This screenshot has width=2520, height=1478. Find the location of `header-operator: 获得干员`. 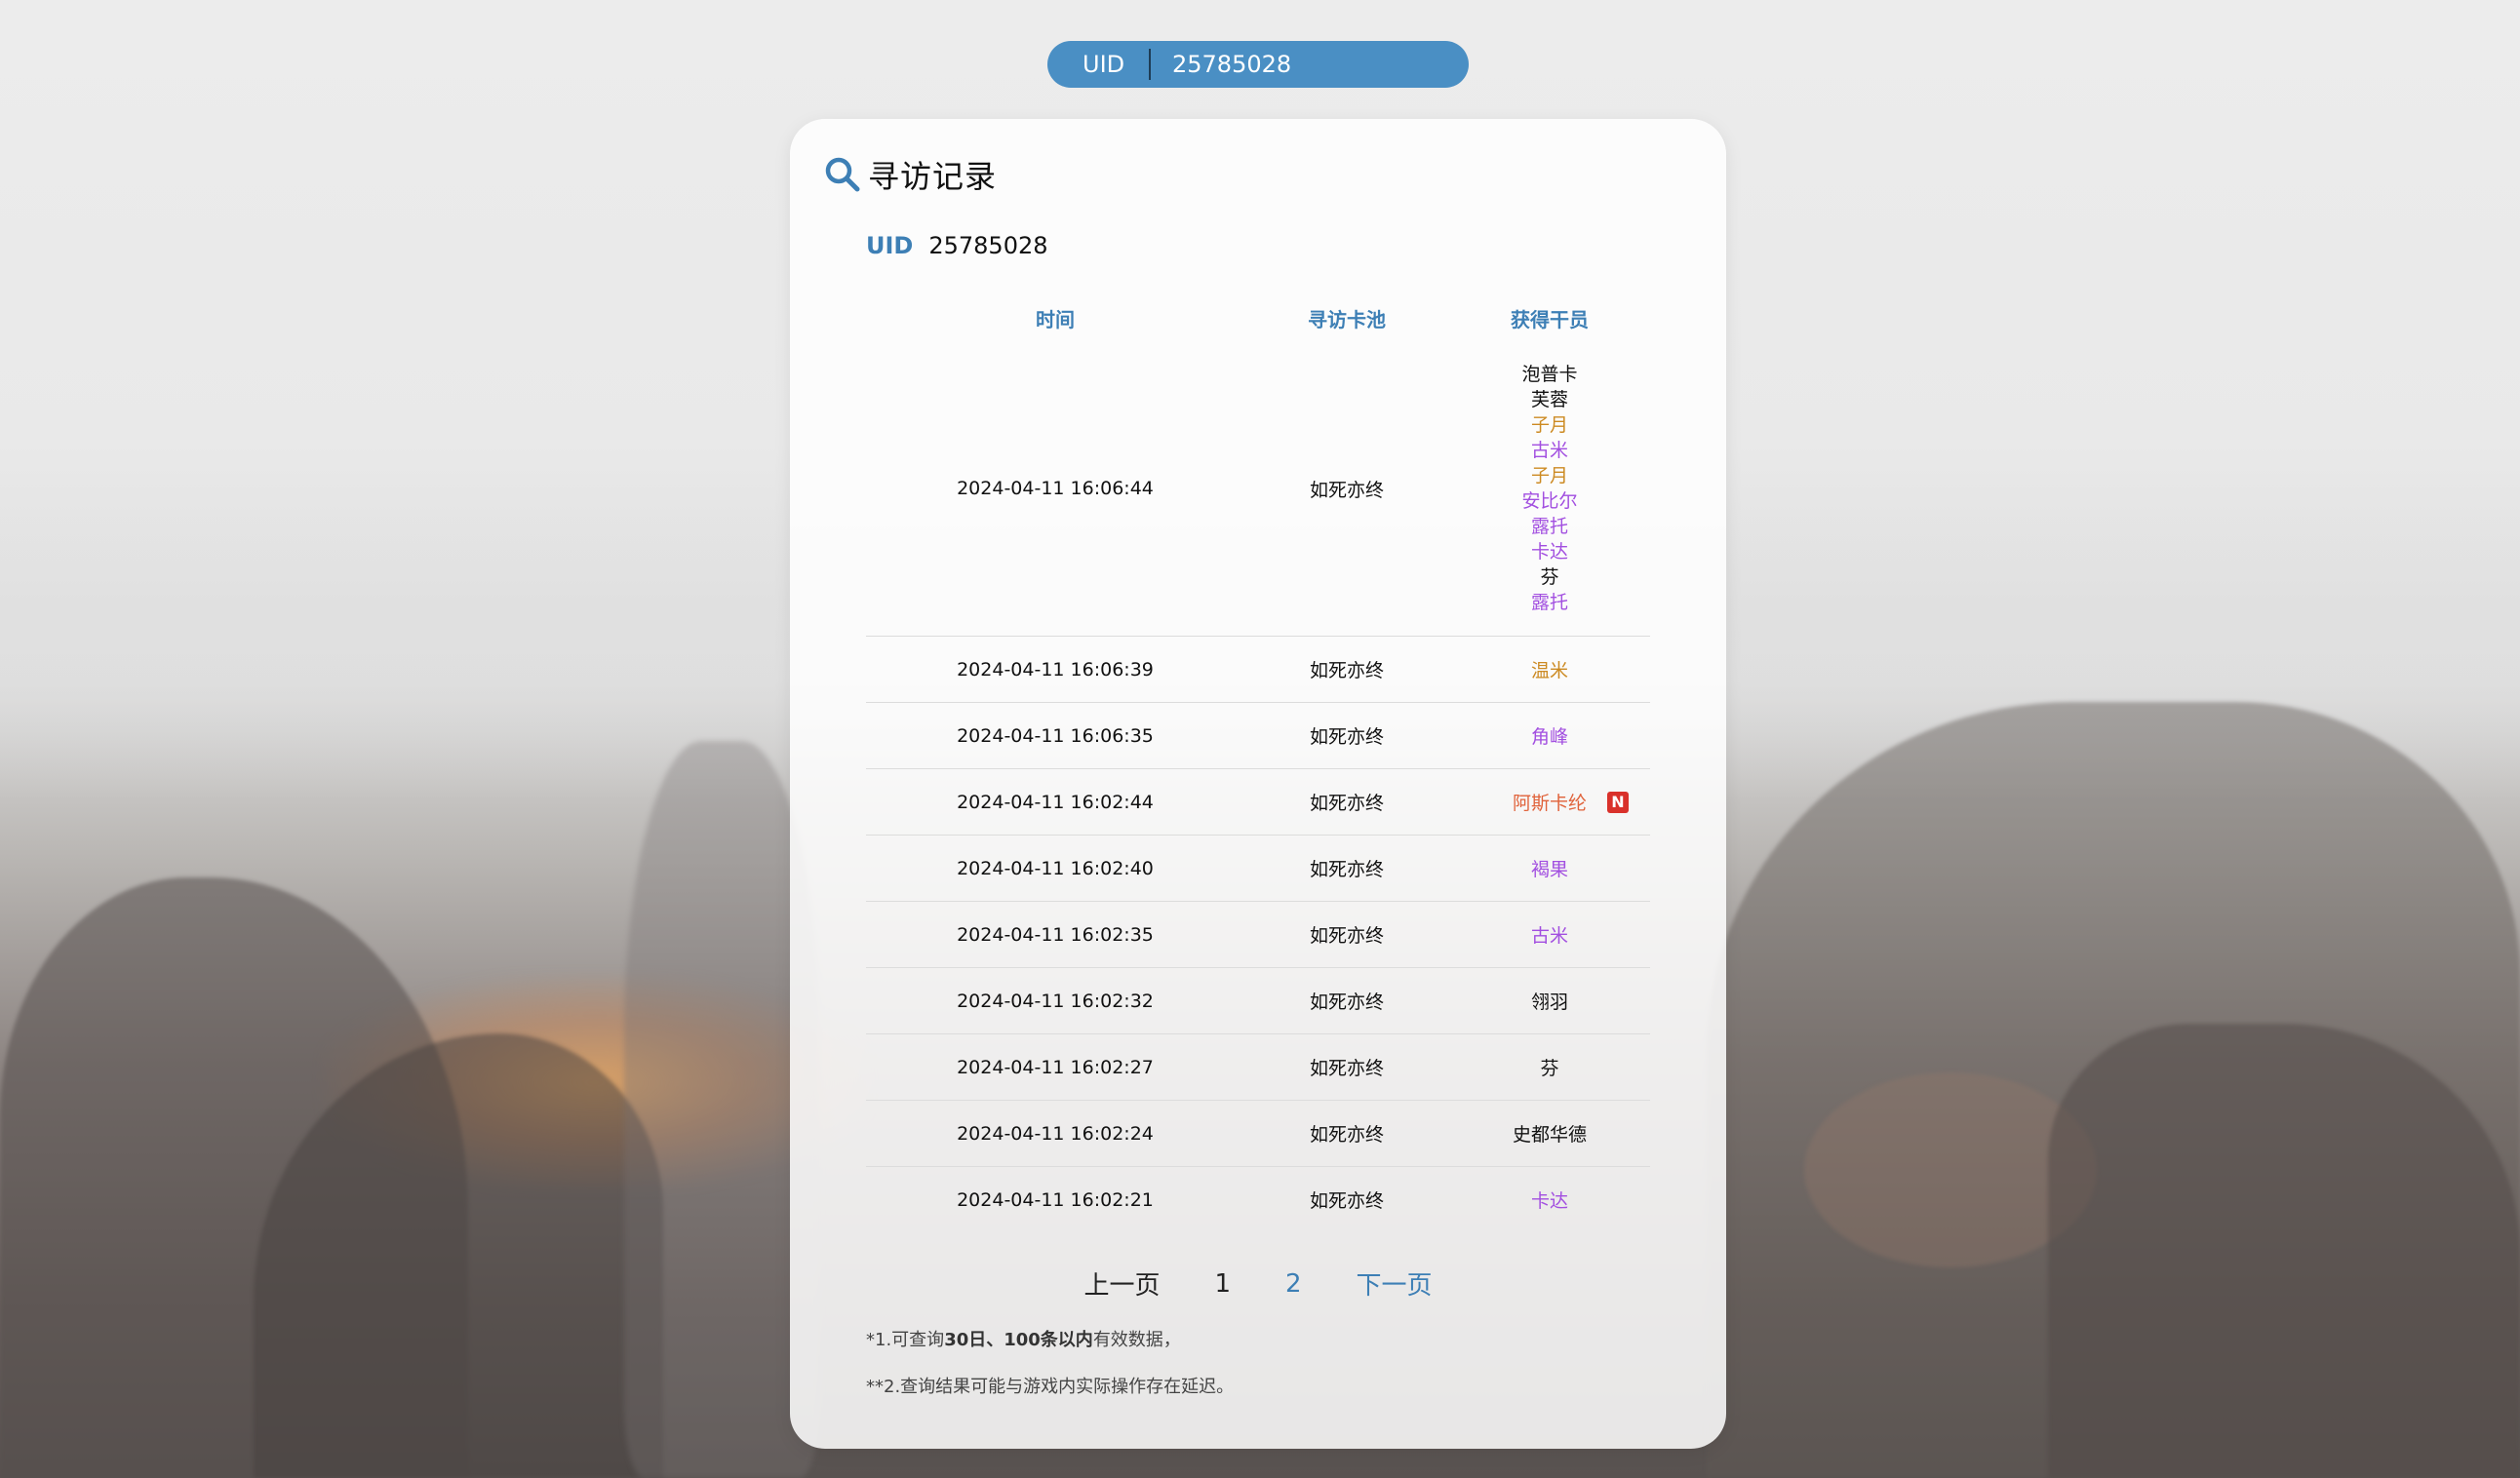

header-operator: 获得干员 is located at coordinates (1550, 319).